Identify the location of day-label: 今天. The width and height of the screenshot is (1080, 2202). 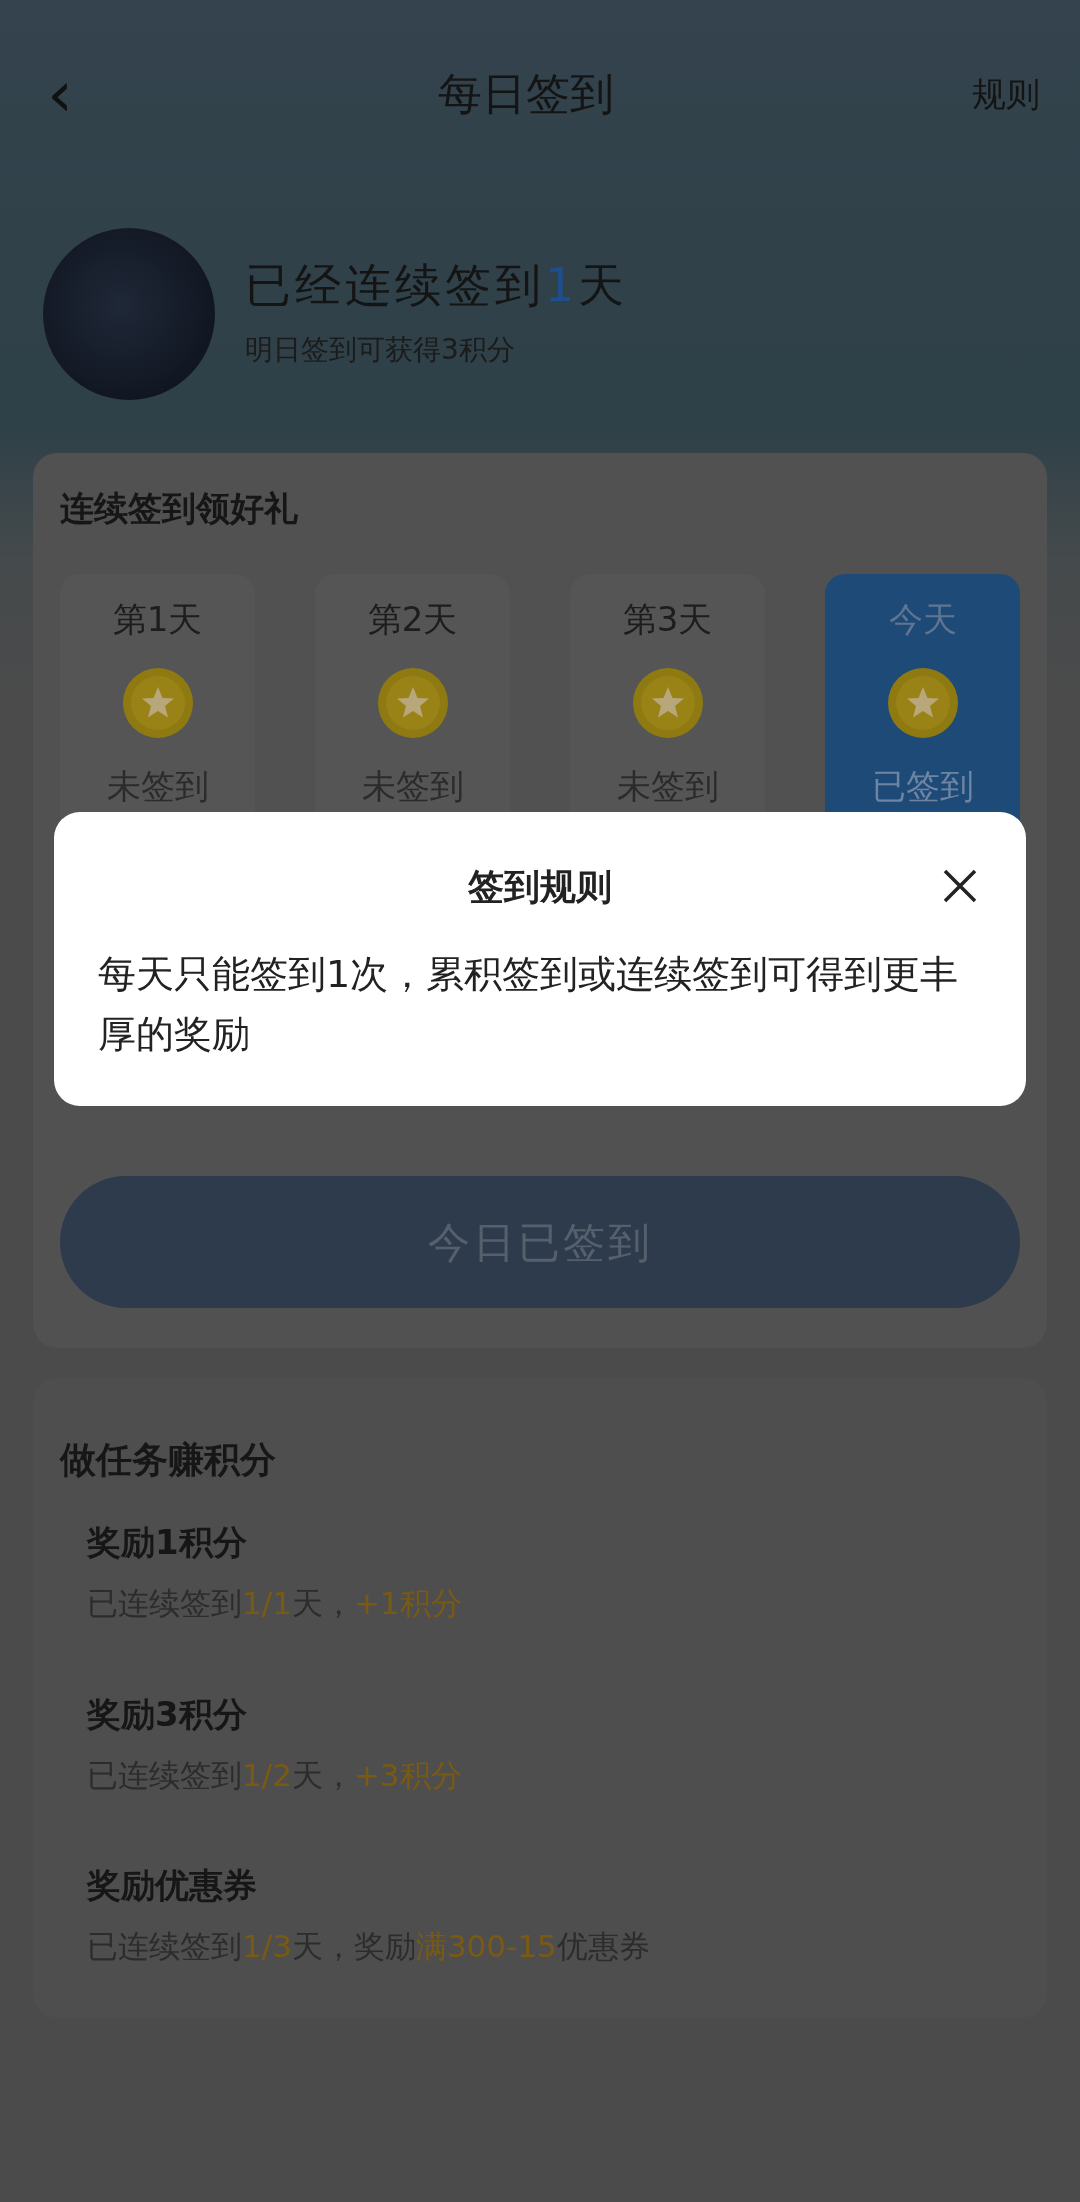
(922, 619).